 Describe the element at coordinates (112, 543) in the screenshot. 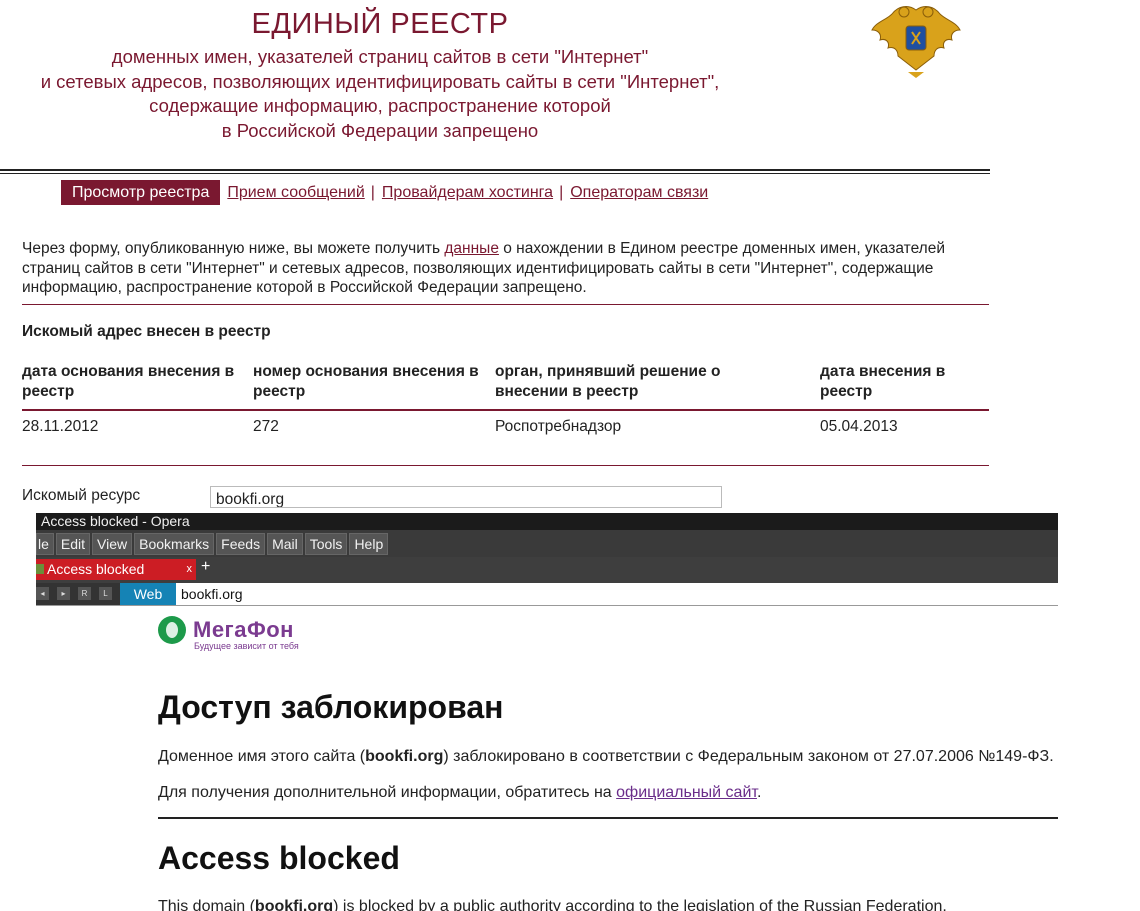

I see `menu-view: View` at that location.